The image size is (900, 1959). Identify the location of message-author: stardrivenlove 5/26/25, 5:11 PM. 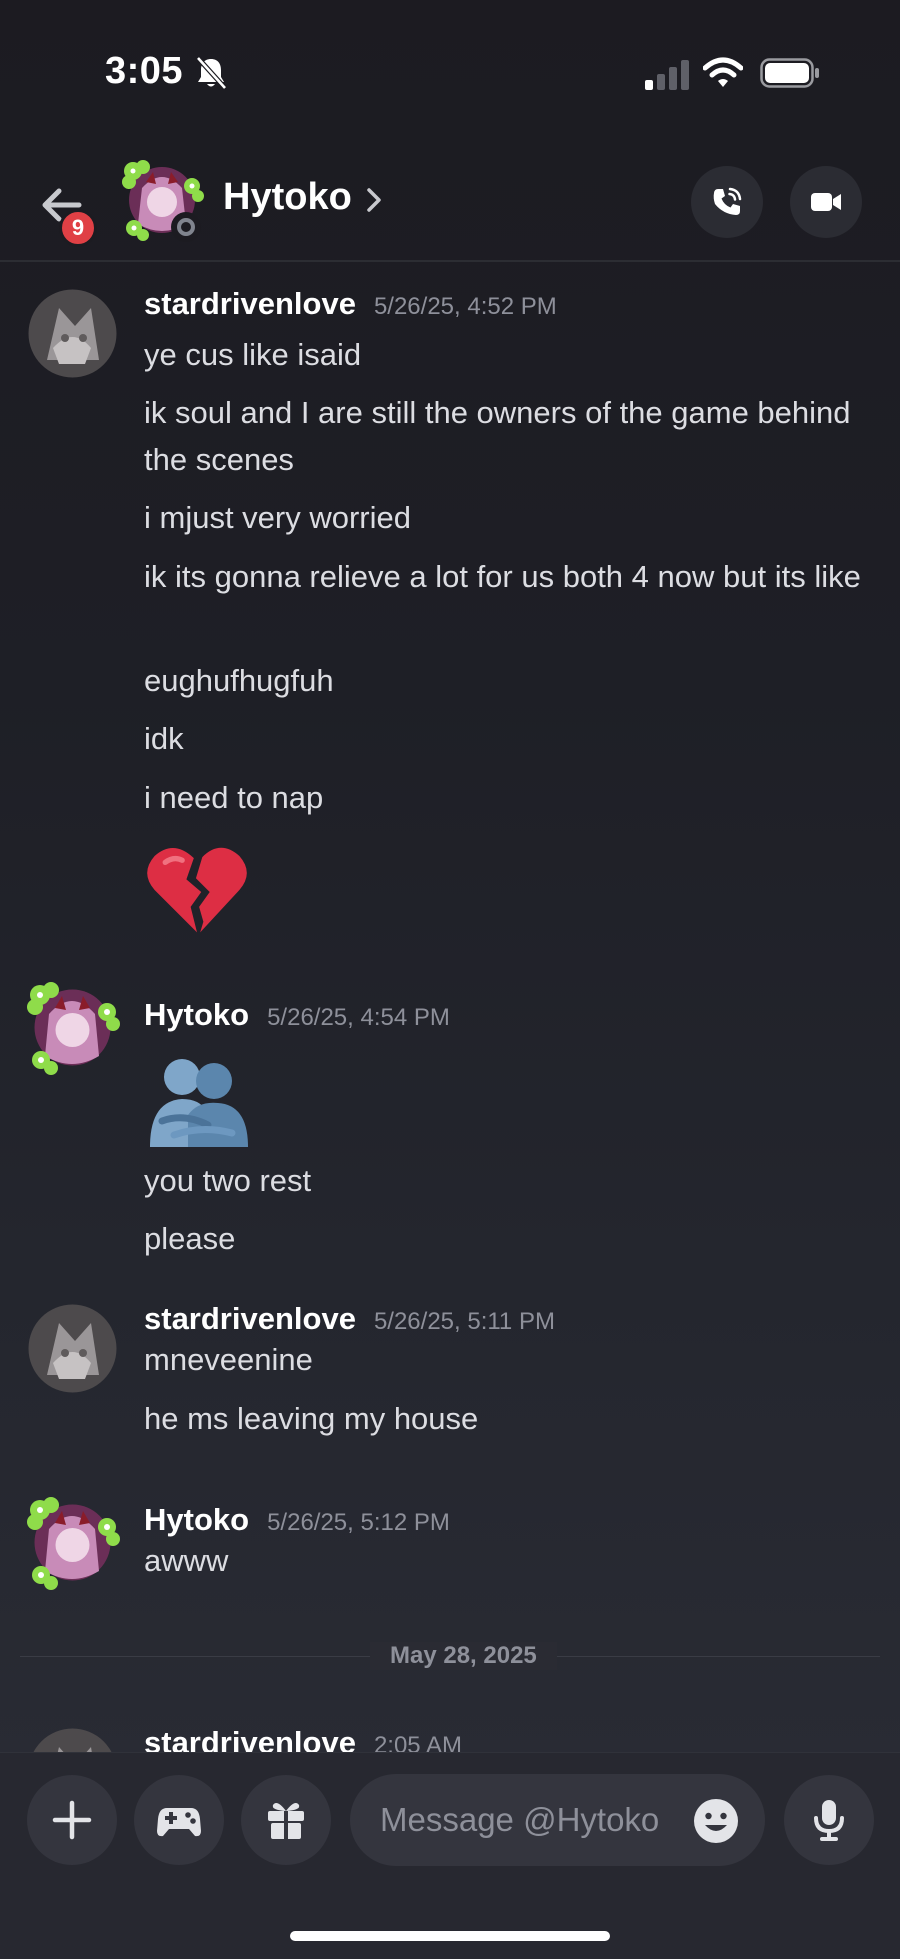
(349, 1319).